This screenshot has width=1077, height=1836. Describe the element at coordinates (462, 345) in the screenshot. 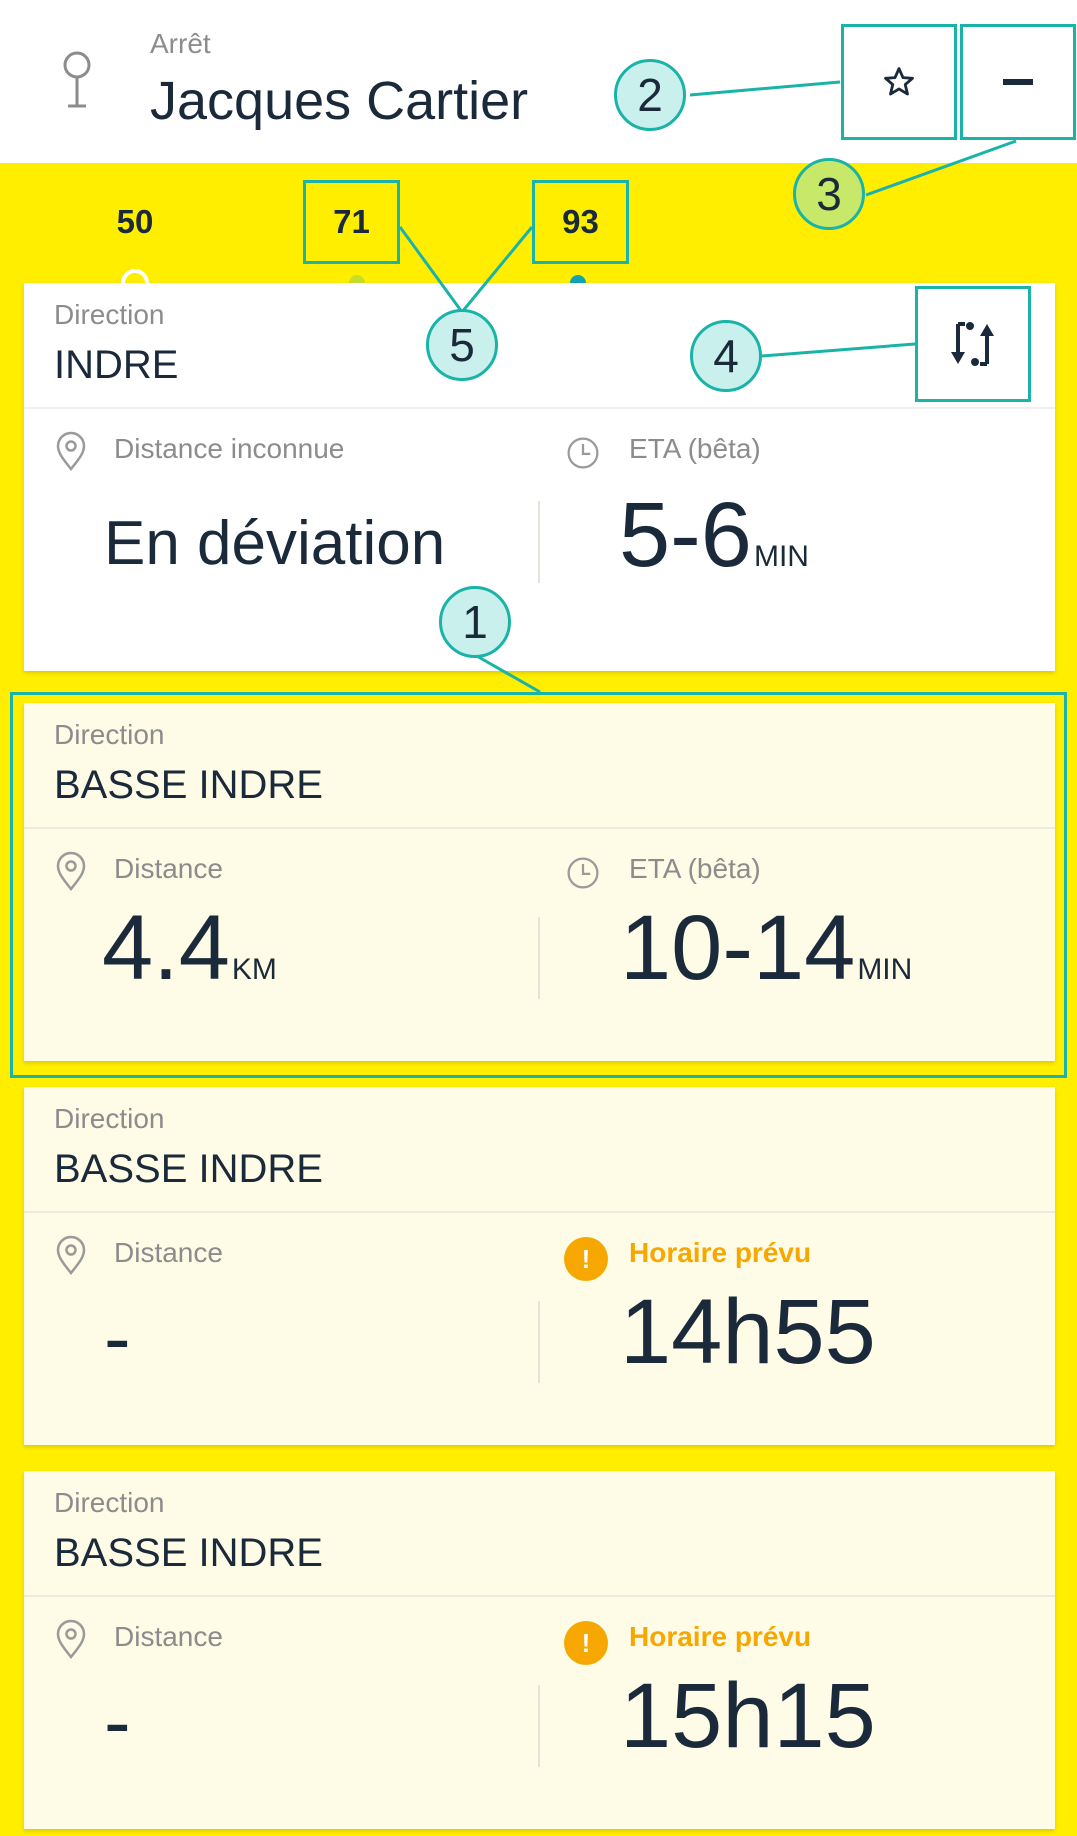

I see `annotation-marker: 5` at that location.